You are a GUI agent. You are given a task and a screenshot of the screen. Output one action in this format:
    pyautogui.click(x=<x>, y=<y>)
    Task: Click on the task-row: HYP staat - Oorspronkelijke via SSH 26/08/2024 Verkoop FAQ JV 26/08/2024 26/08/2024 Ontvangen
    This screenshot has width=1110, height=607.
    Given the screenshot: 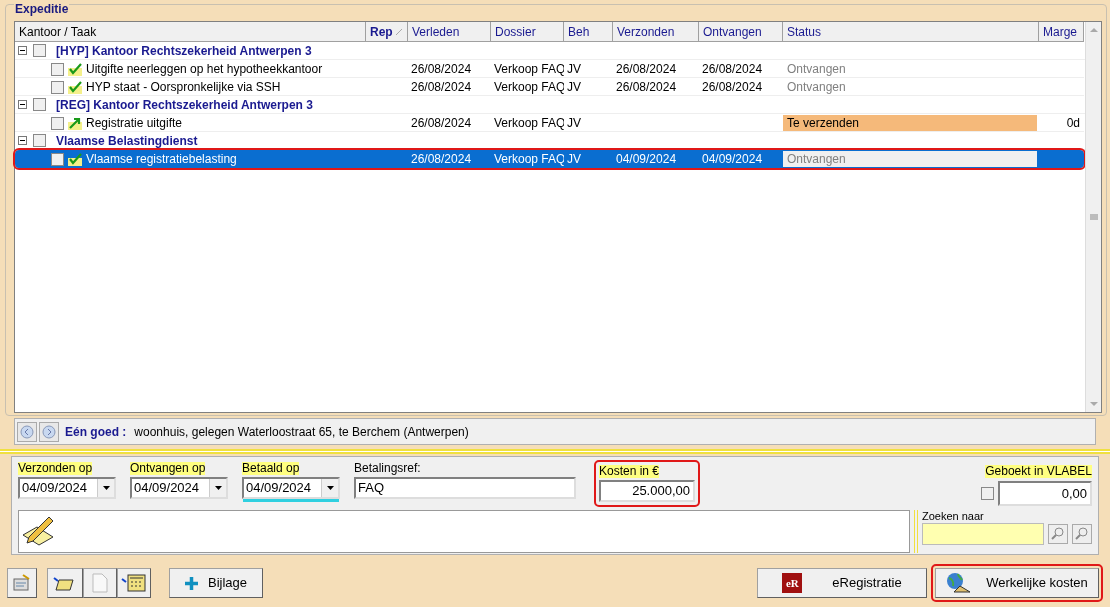 What is the action you would take?
    pyautogui.click(x=549, y=87)
    